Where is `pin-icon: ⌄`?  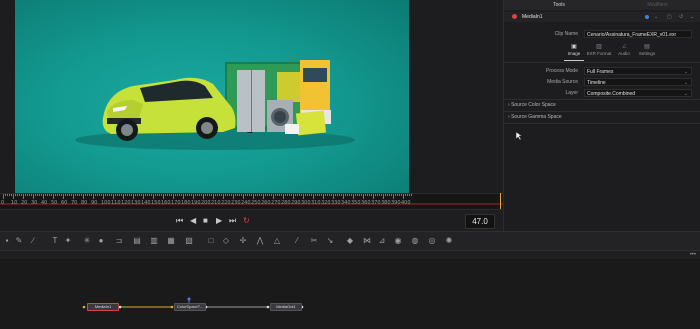
pin-icon: ⌄ is located at coordinates (692, 17).